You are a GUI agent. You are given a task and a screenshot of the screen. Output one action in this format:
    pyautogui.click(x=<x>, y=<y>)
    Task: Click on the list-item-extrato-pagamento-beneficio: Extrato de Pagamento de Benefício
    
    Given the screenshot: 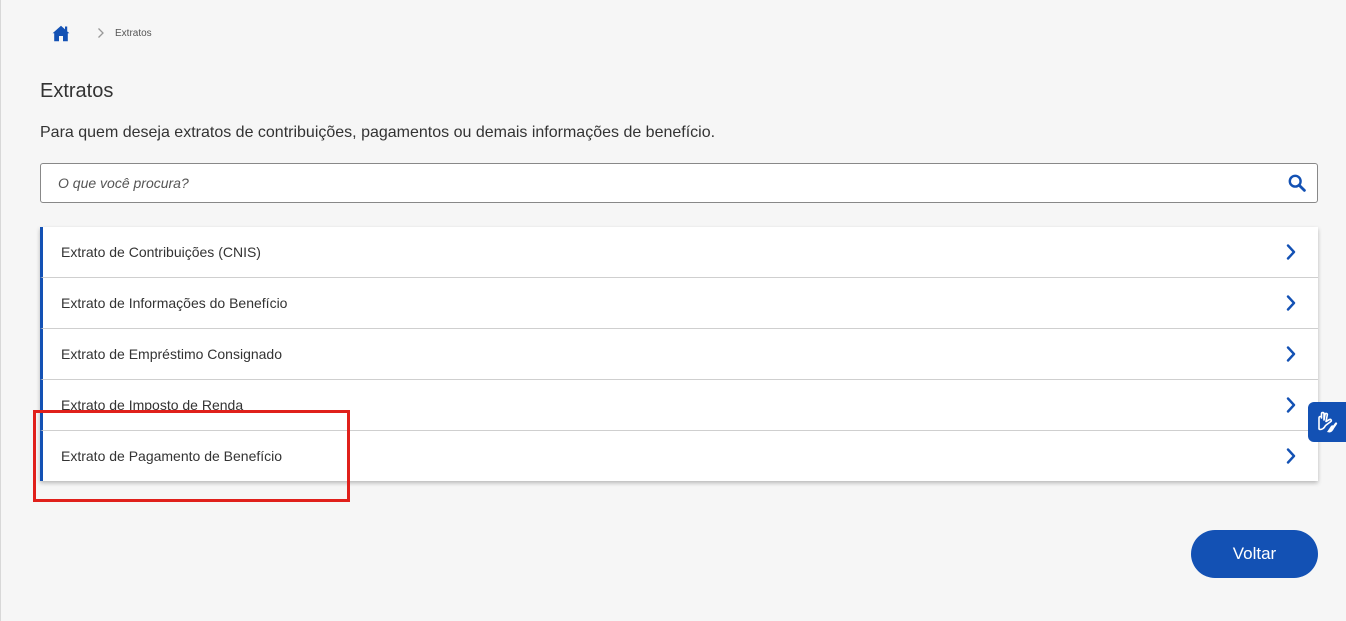 What is the action you would take?
    pyautogui.click(x=679, y=456)
    